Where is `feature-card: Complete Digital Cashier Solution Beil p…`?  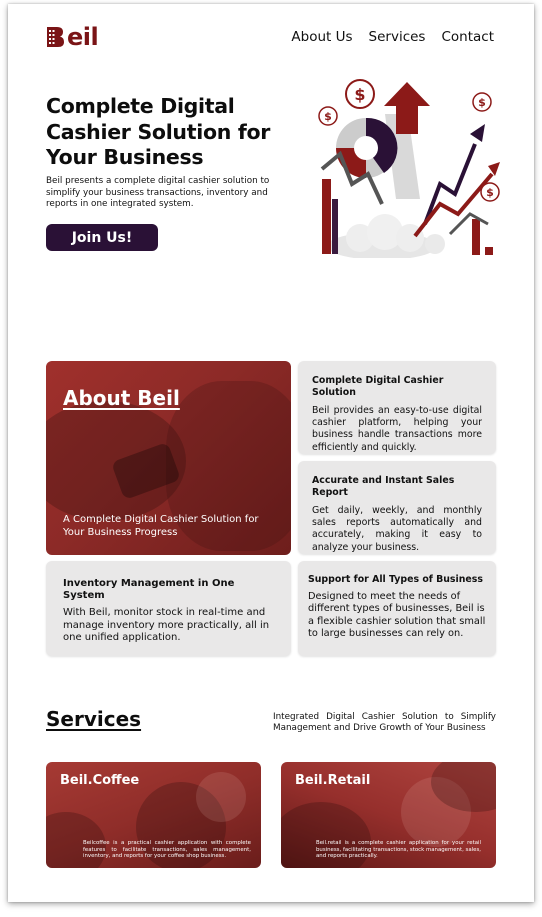
feature-card: Complete Digital Cashier Solution Beil p… is located at coordinates (397, 407).